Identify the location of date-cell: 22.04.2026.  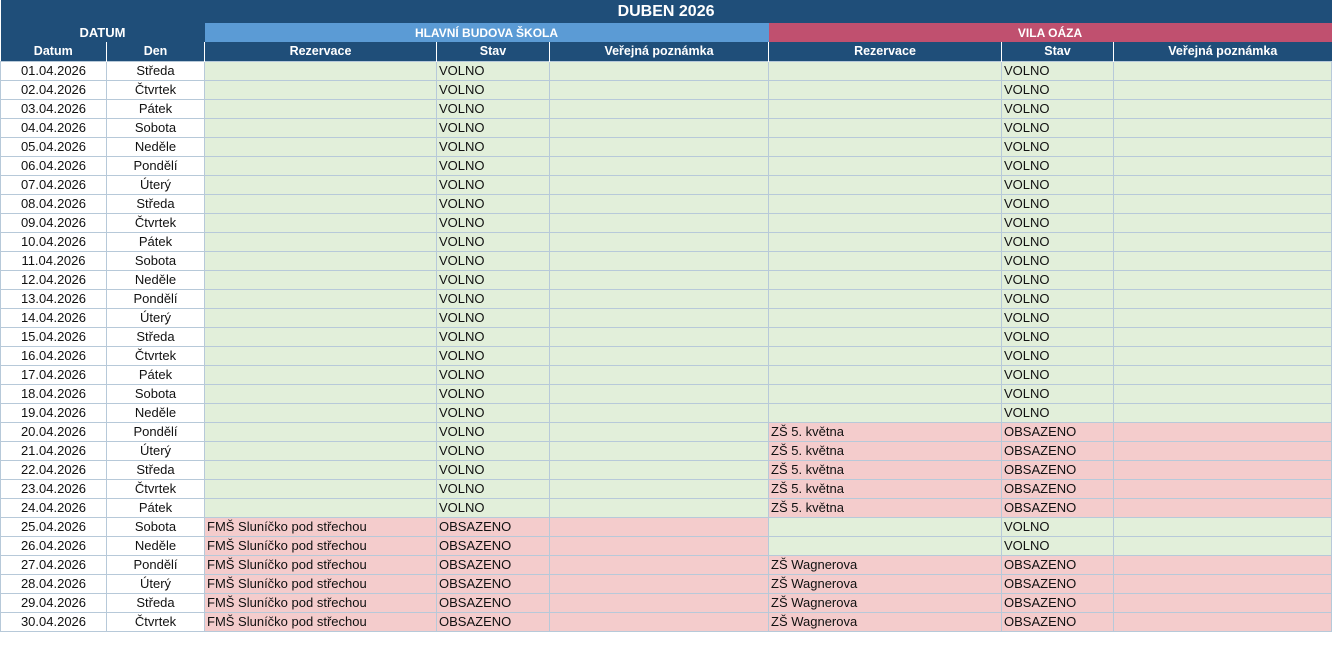
(53, 469).